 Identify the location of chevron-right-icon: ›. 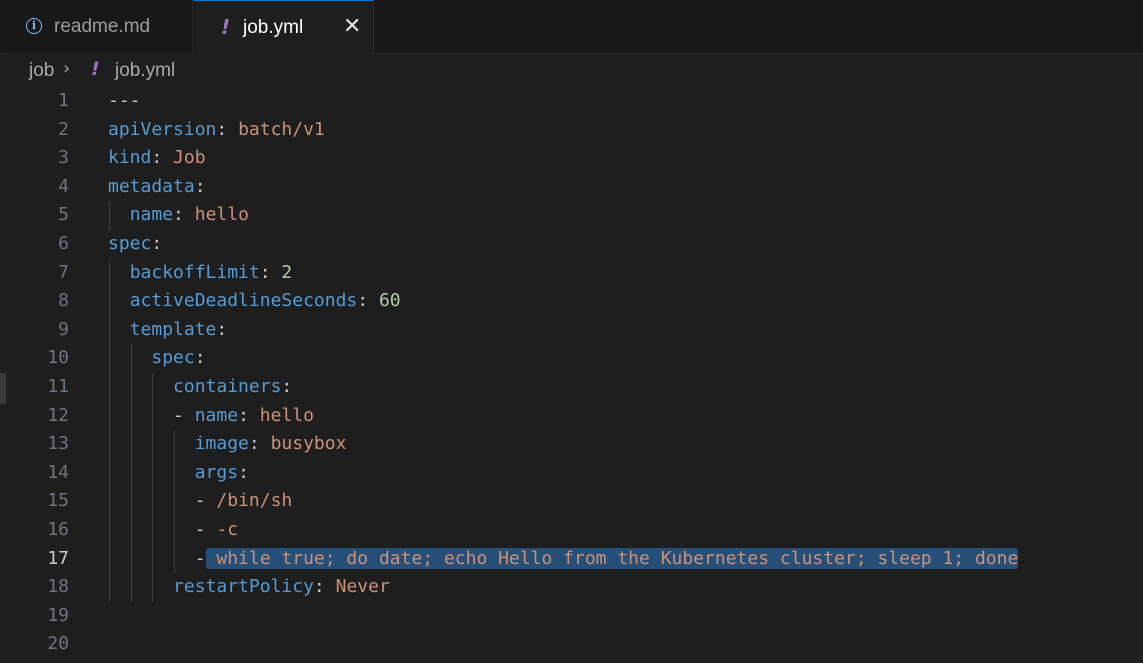
(67, 68).